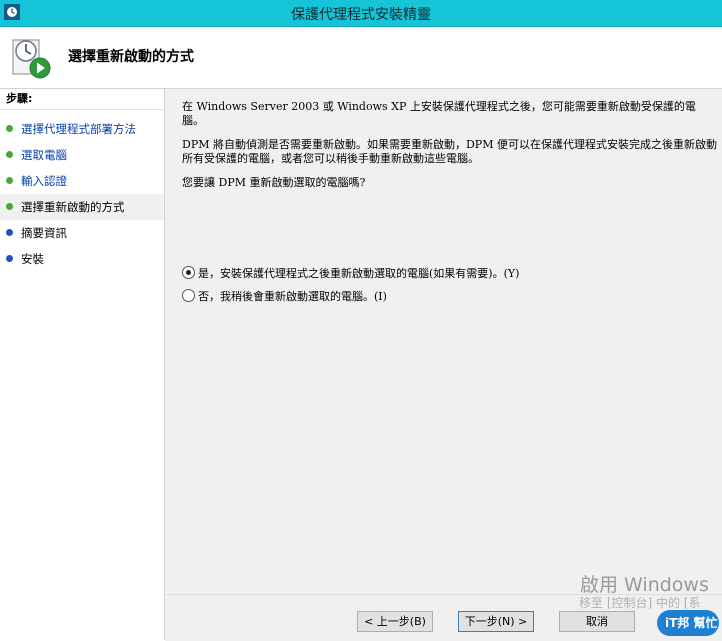 This screenshot has width=722, height=641. I want to click on restart-yes-label: 是，安裝保護代理程式之後重新啟動選取的電腦(如果有需要)。(Y), so click(358, 273).